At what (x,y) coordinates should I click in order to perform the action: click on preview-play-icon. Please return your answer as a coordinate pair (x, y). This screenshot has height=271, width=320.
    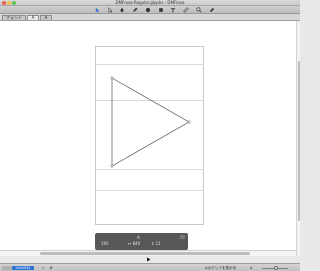
    Looking at the image, I should click on (148, 259).